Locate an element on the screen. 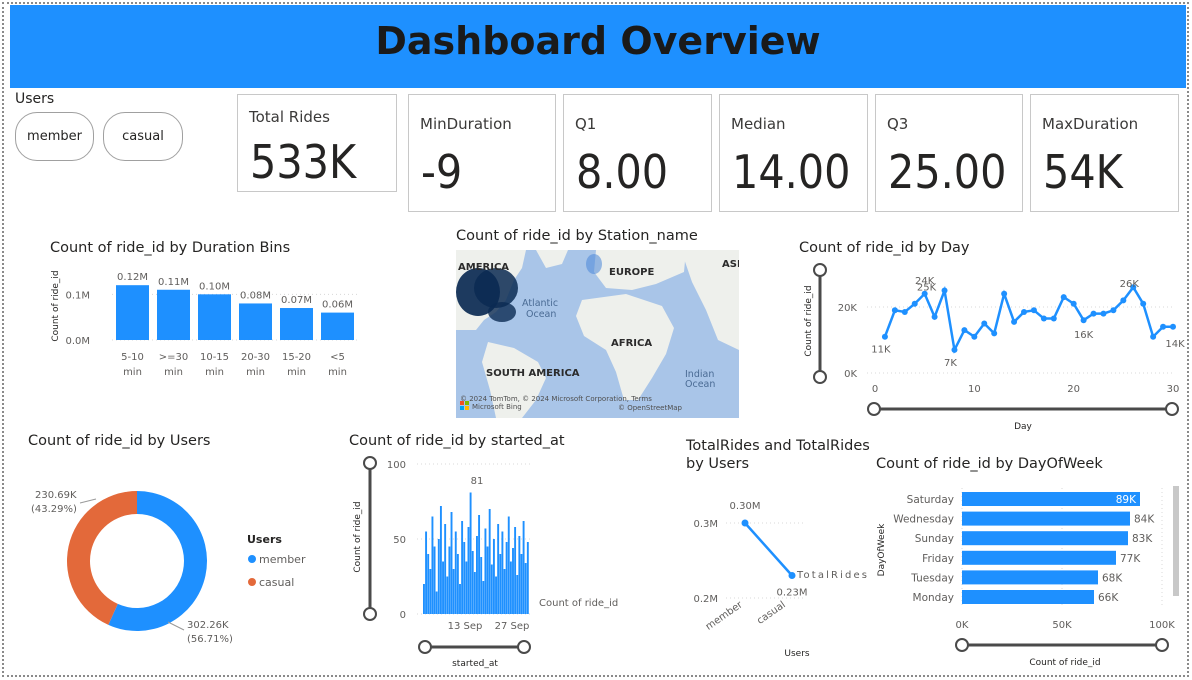 The image size is (1192, 680). legend-item-member: member is located at coordinates (282, 559).